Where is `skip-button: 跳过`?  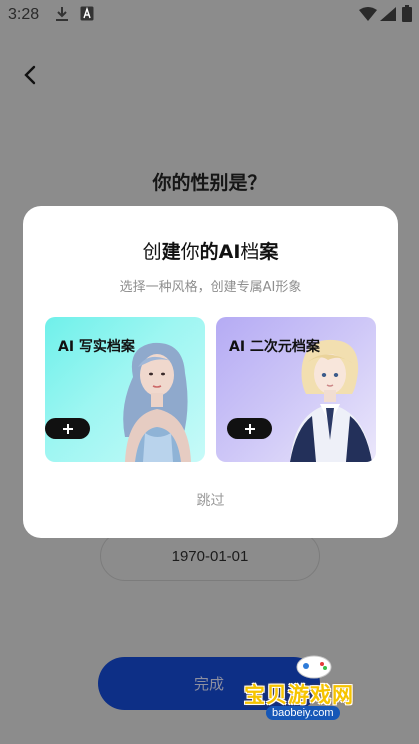 skip-button: 跳过 is located at coordinates (210, 500).